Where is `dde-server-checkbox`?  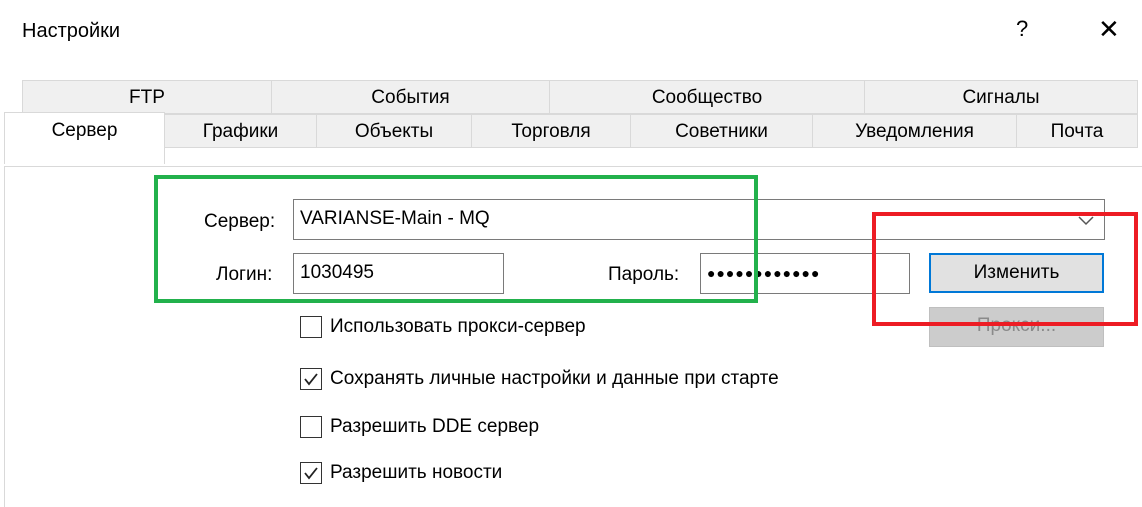
dde-server-checkbox is located at coordinates (311, 427).